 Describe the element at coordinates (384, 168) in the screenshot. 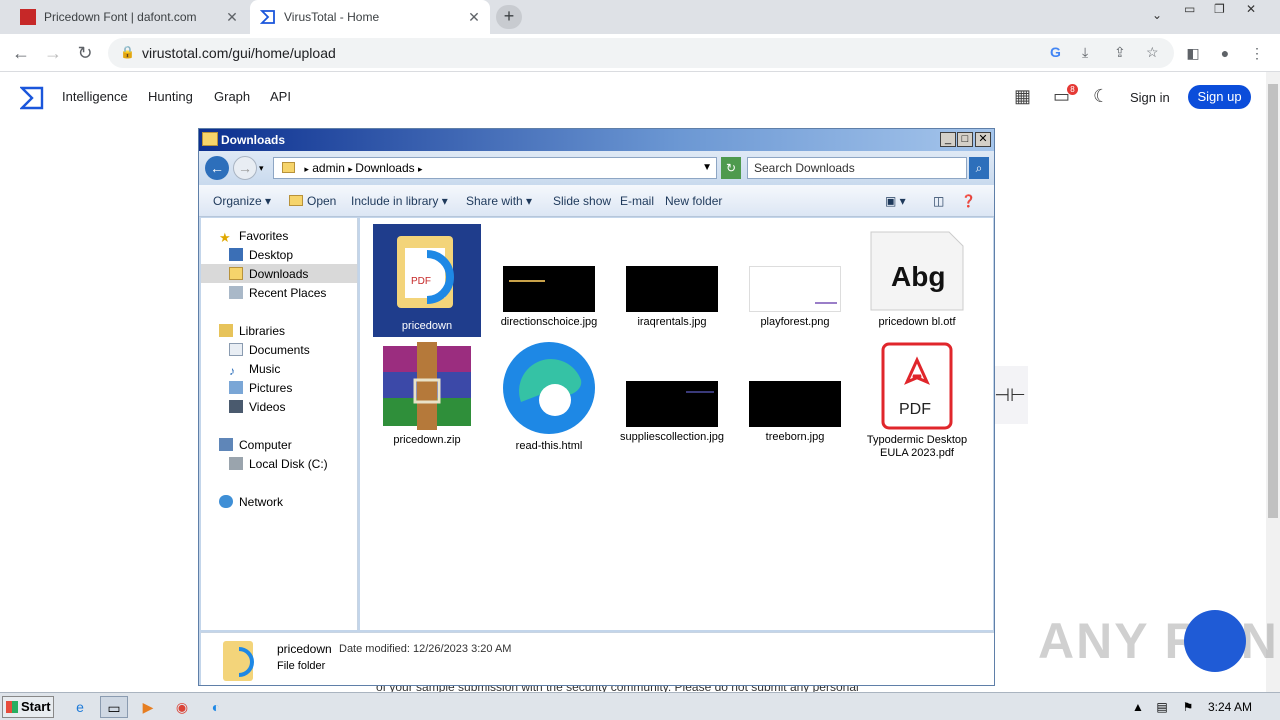

I see `breadcrumb-downloads: Downloads` at that location.